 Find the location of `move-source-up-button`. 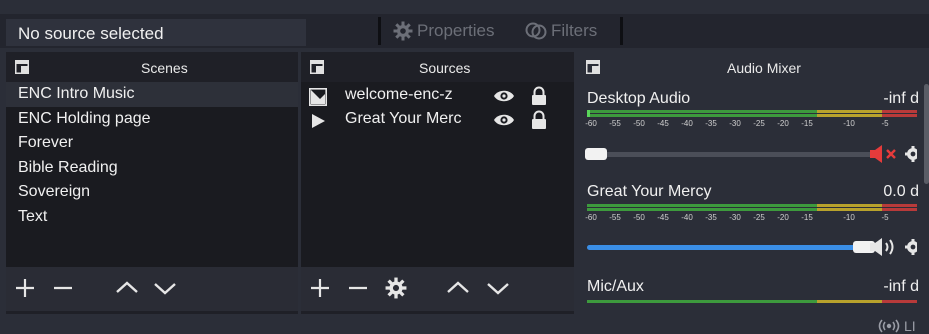

move-source-up-button is located at coordinates (458, 288).